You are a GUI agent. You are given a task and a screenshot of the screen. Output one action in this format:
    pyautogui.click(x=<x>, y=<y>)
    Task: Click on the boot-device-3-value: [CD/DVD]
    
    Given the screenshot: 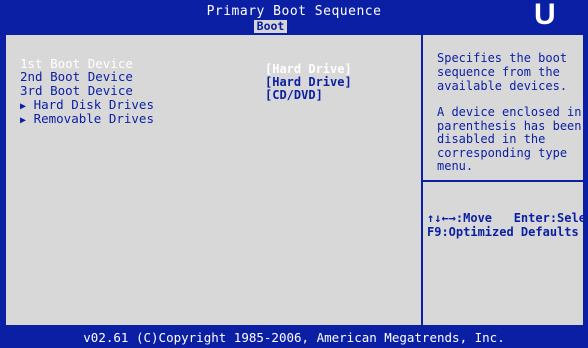 What is the action you would take?
    pyautogui.click(x=294, y=95)
    